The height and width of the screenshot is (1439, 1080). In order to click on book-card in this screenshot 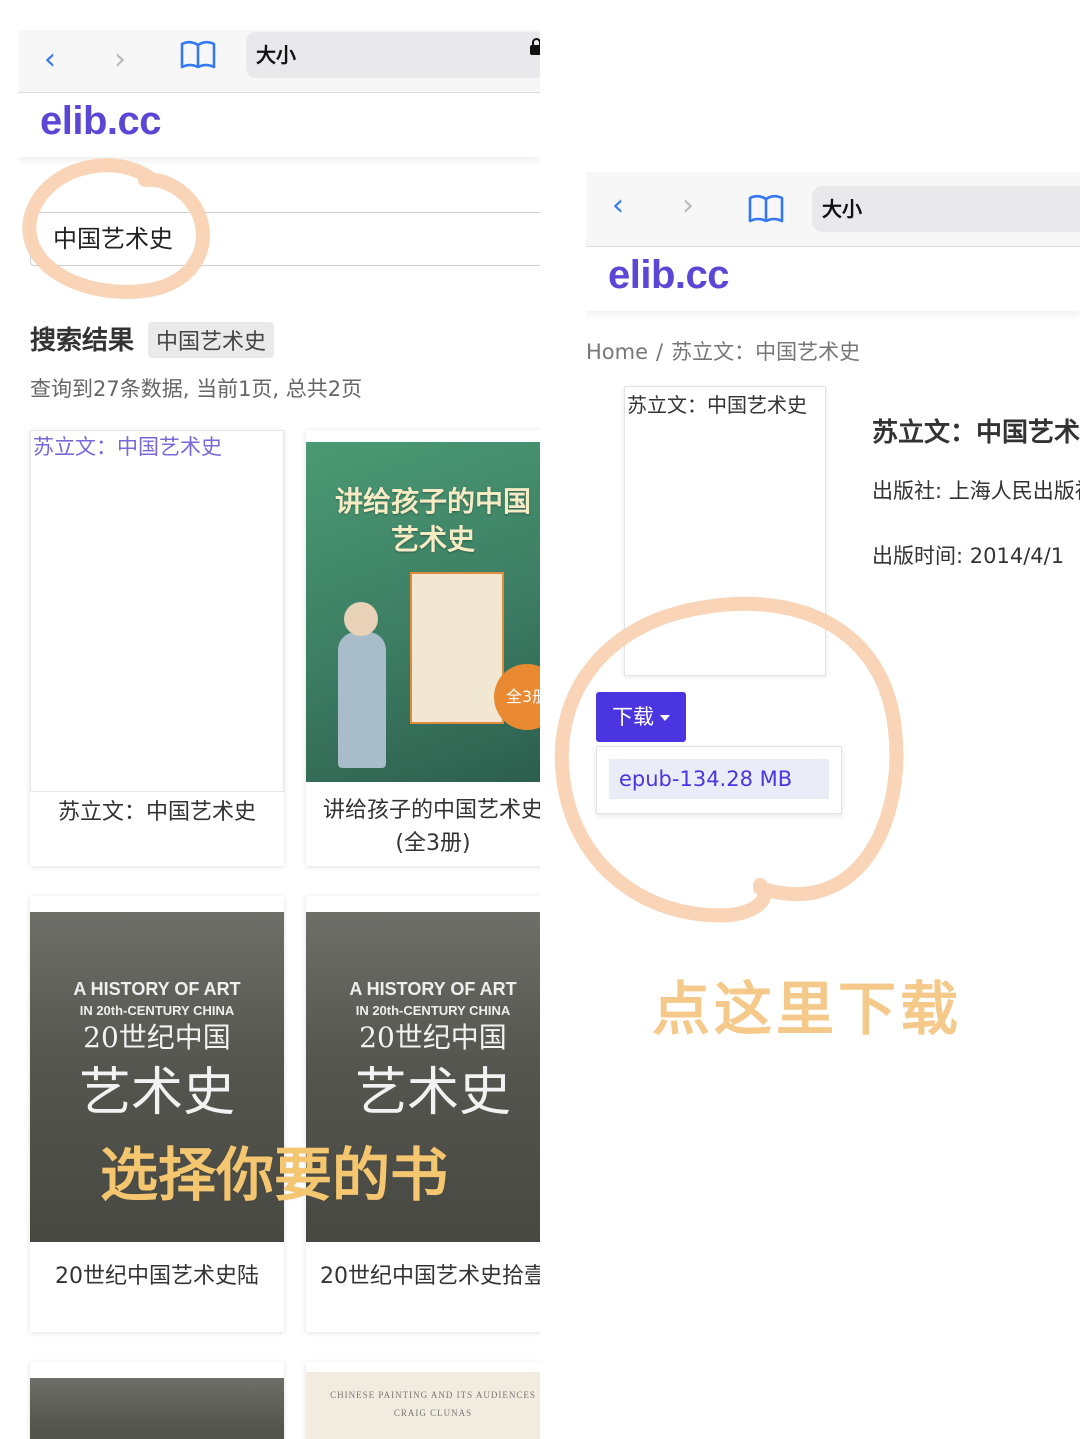, I will do `click(157, 1400)`.